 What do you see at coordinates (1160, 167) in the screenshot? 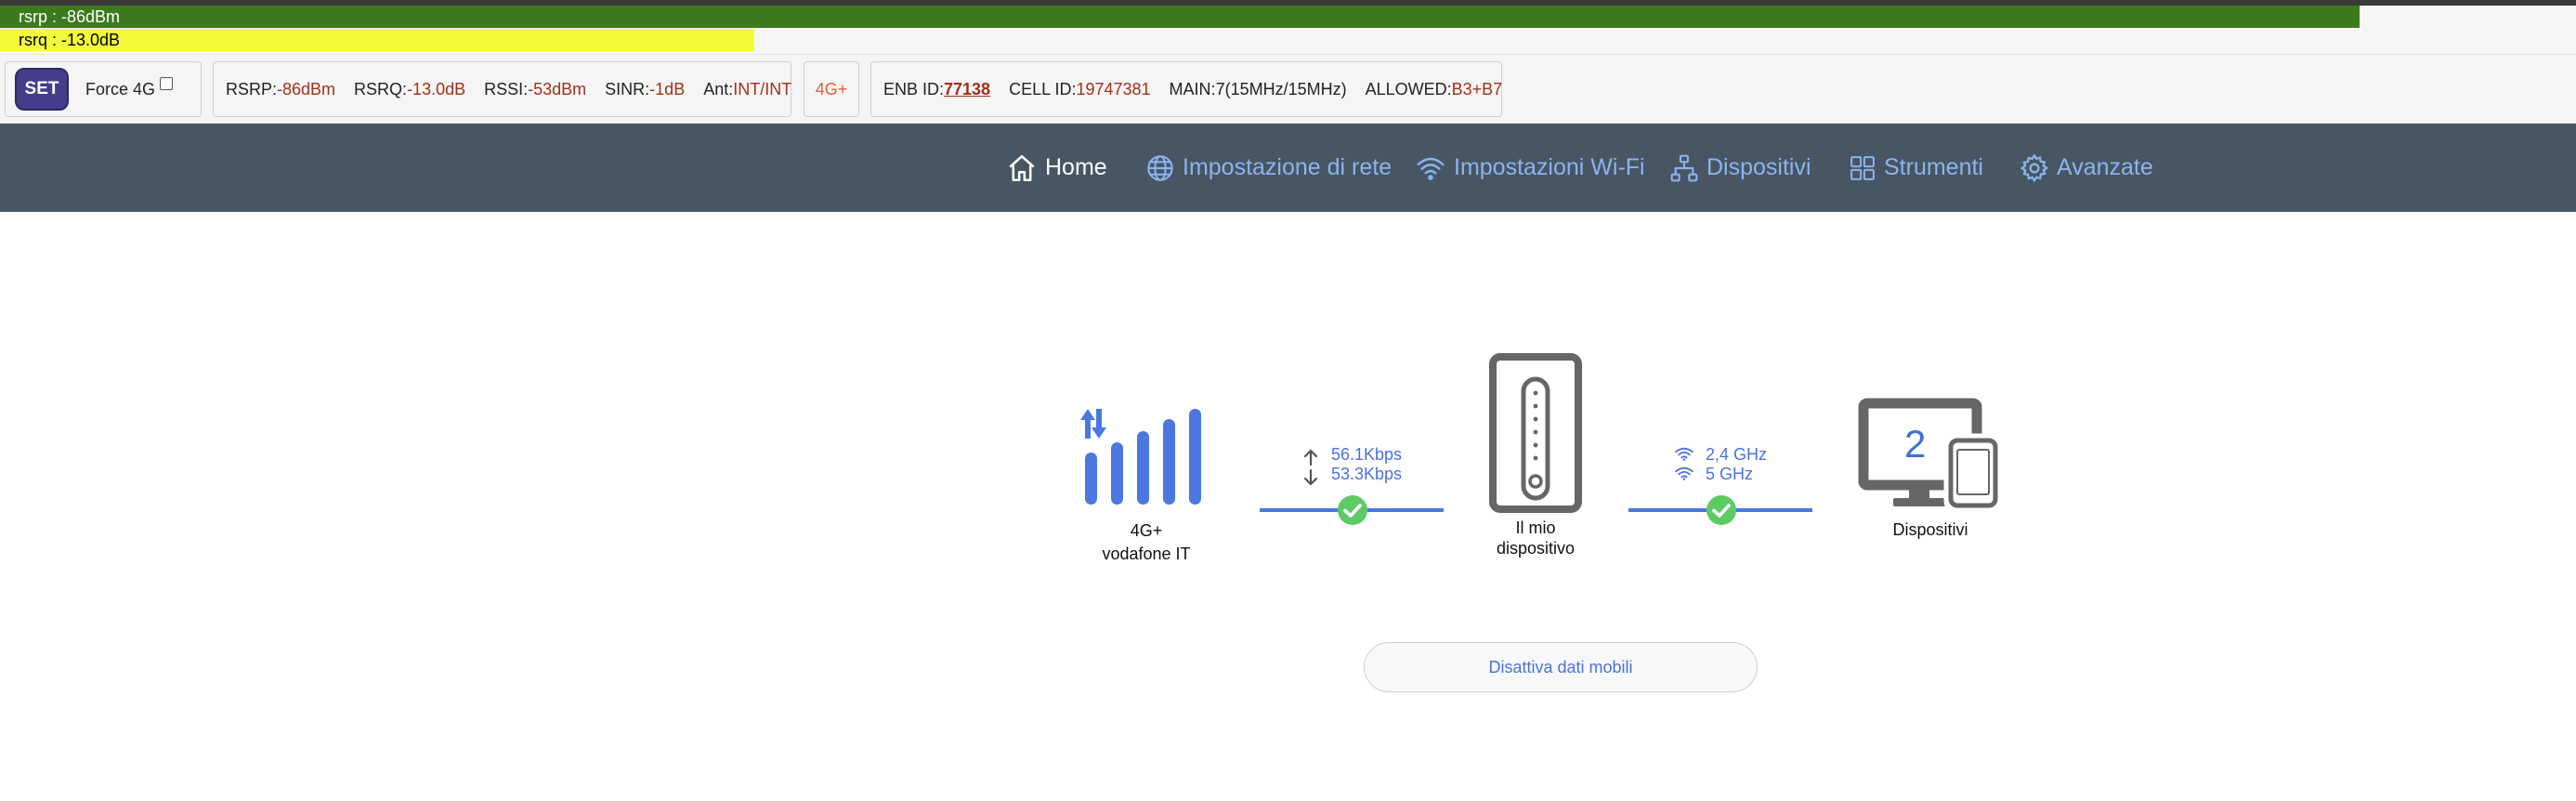
I see `globe-icon` at bounding box center [1160, 167].